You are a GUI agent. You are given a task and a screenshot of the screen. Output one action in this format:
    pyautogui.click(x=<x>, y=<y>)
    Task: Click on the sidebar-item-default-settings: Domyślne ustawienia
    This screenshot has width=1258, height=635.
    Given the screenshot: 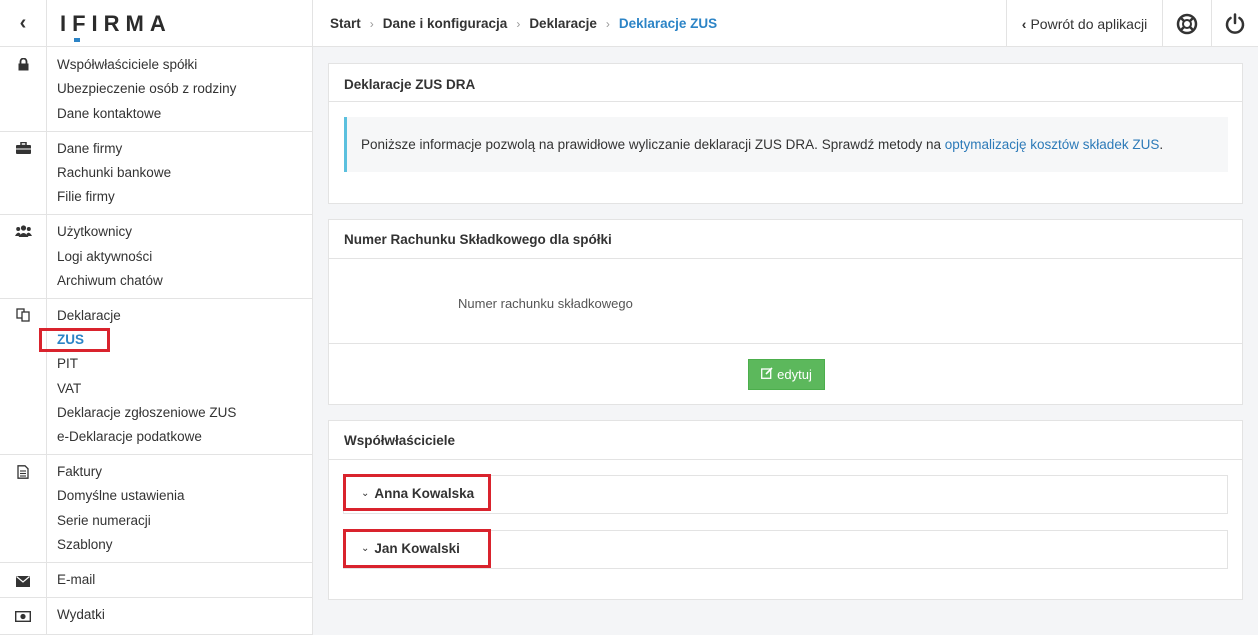 What is the action you would take?
    pyautogui.click(x=121, y=496)
    